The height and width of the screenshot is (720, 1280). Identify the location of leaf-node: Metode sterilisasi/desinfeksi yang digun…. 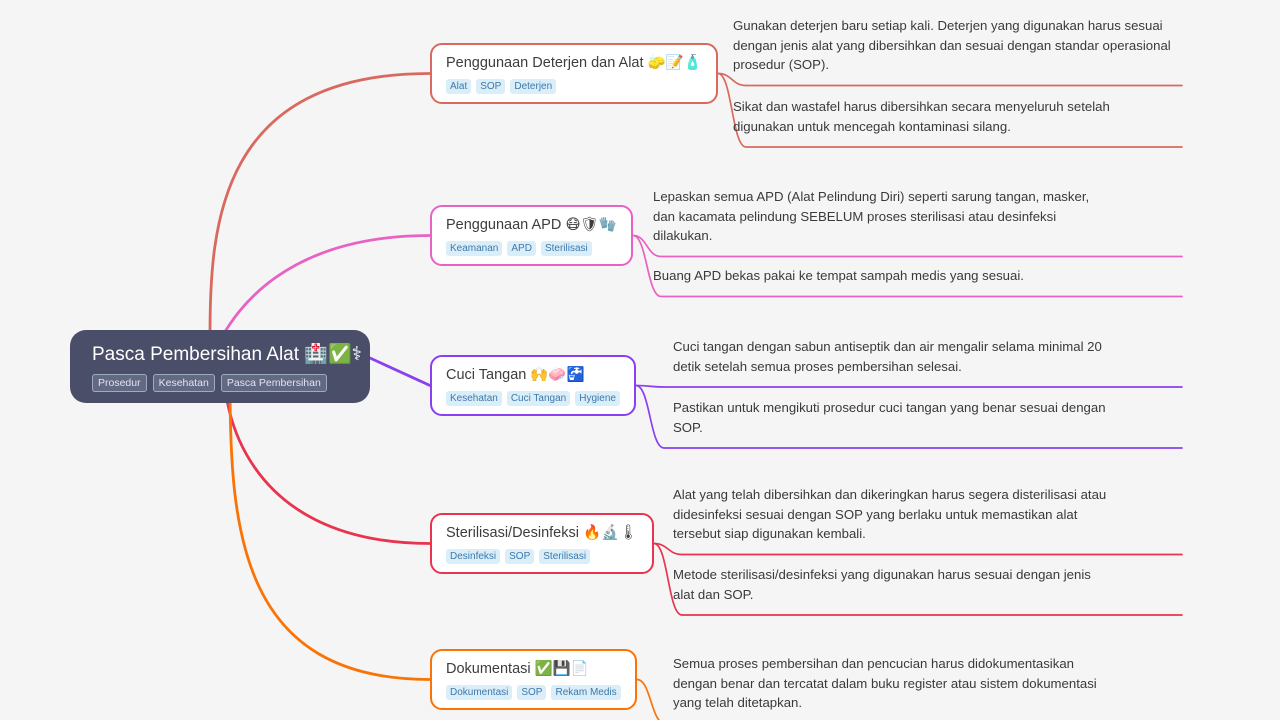
(888, 584).